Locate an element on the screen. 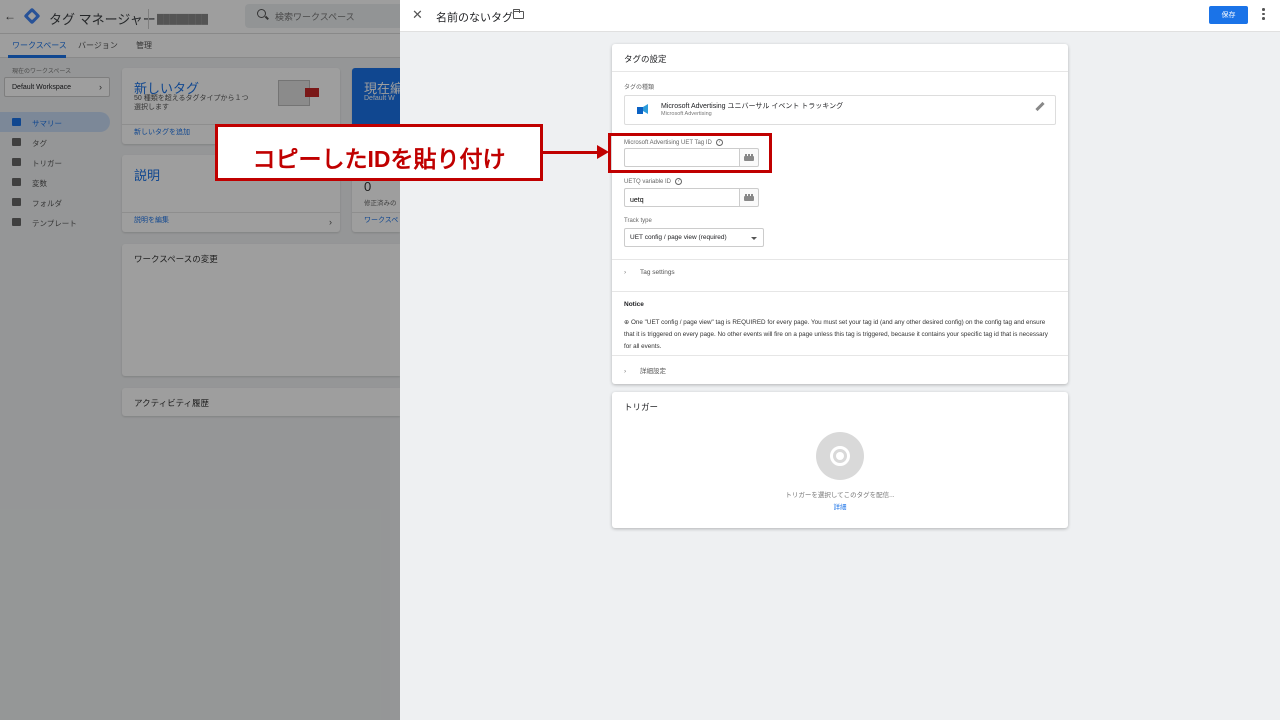  tag-settings-expander: › Tag settings is located at coordinates (649, 272).